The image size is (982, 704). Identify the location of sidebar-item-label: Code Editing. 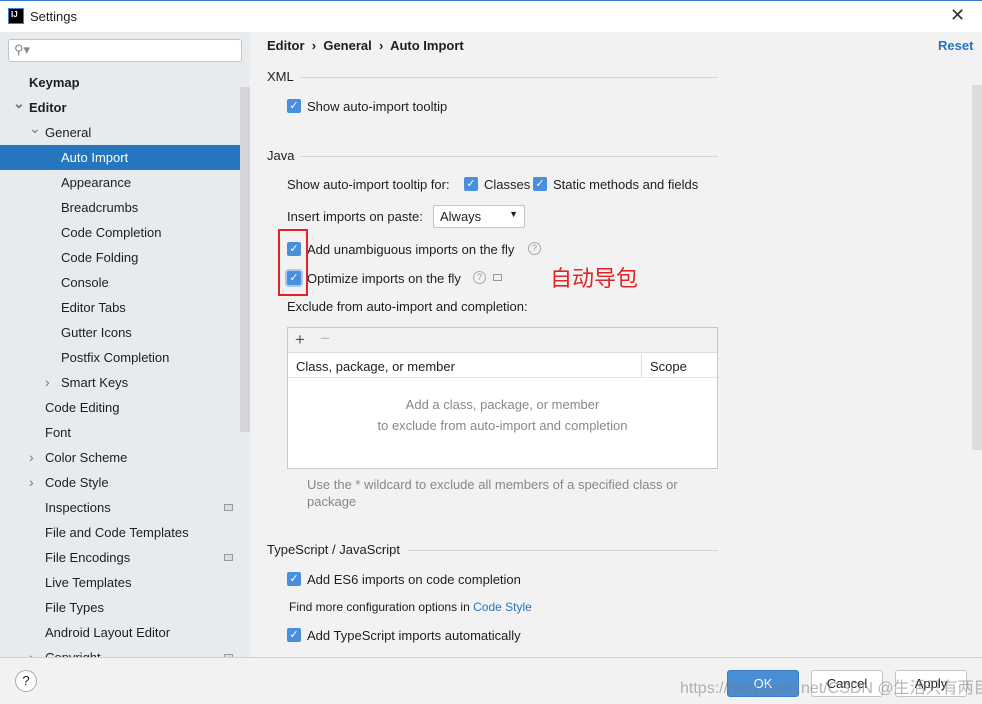
(82, 407).